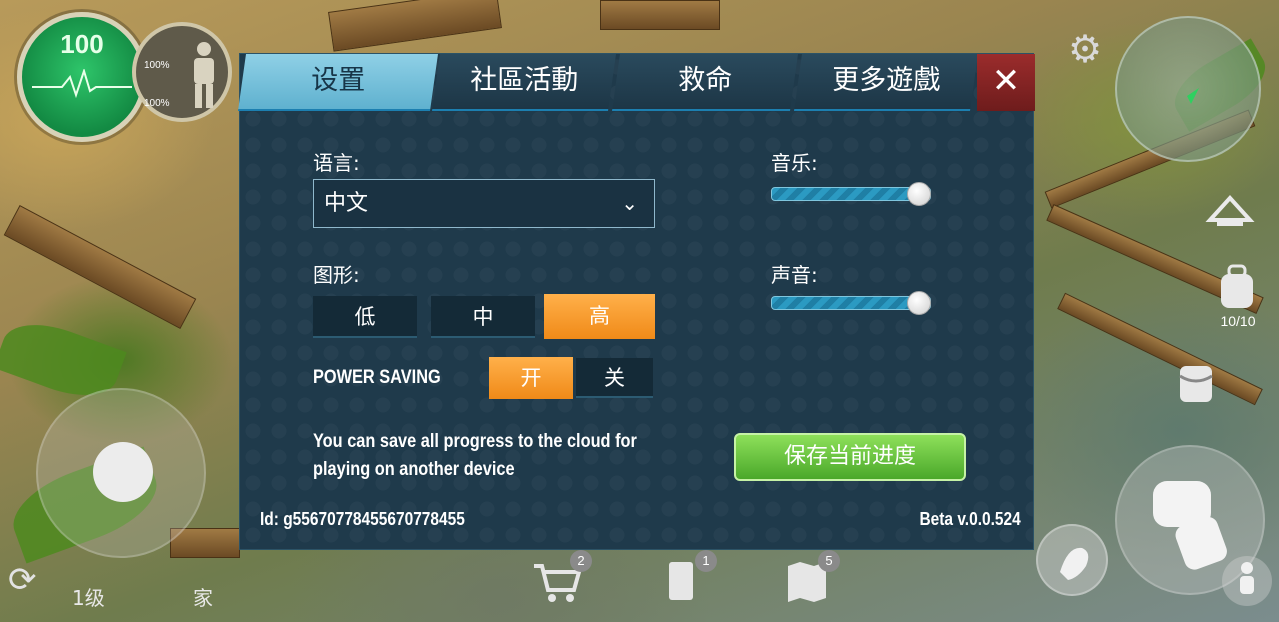  I want to click on movement-joystick, so click(121, 473).